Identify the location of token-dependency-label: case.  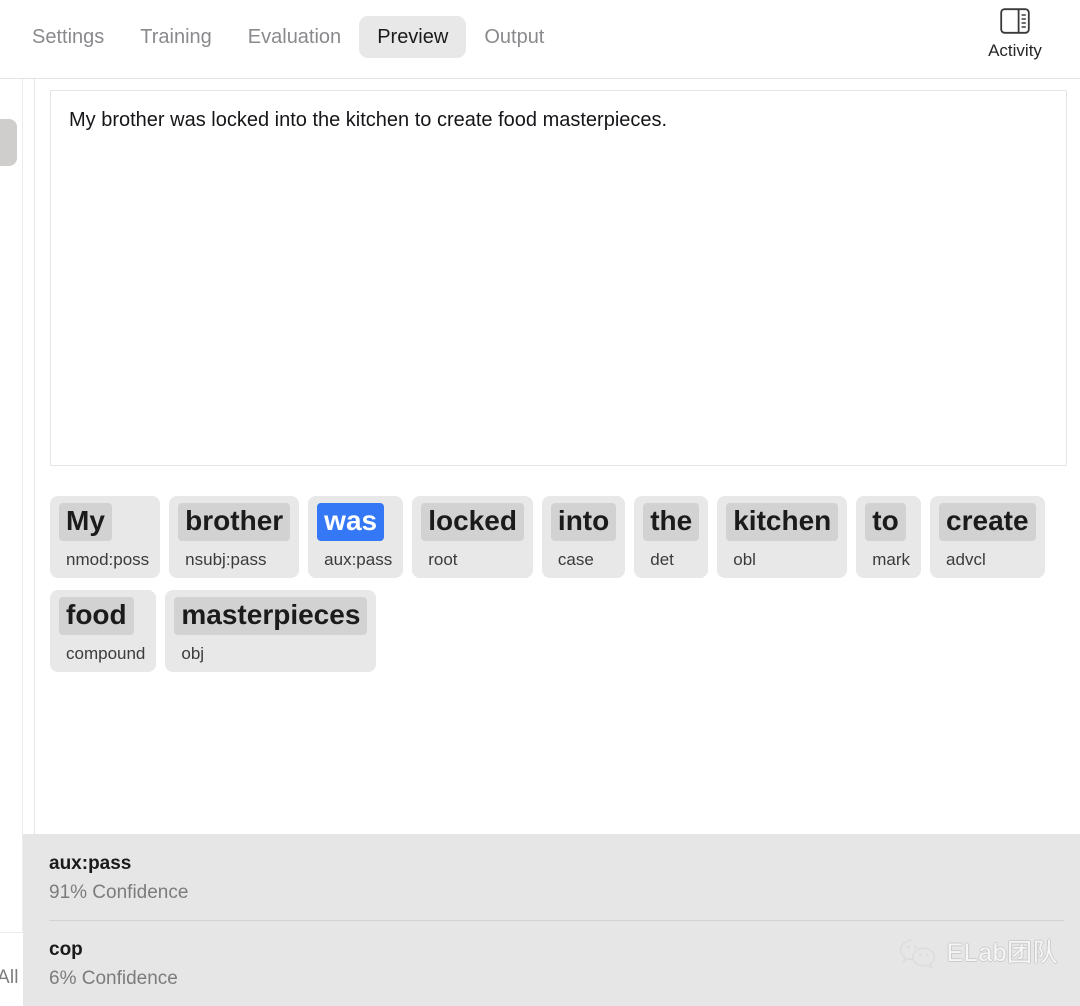
(575, 559).